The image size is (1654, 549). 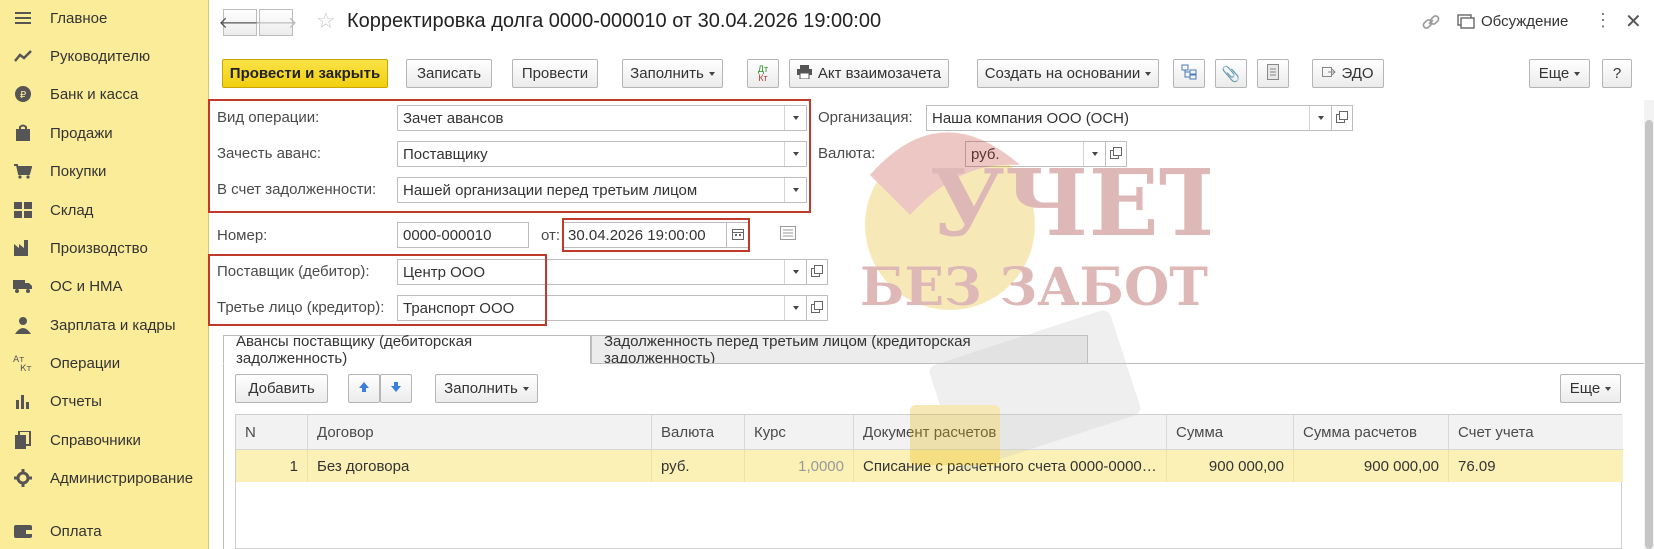 What do you see at coordinates (788, 234) in the screenshot?
I see `comment-icon` at bounding box center [788, 234].